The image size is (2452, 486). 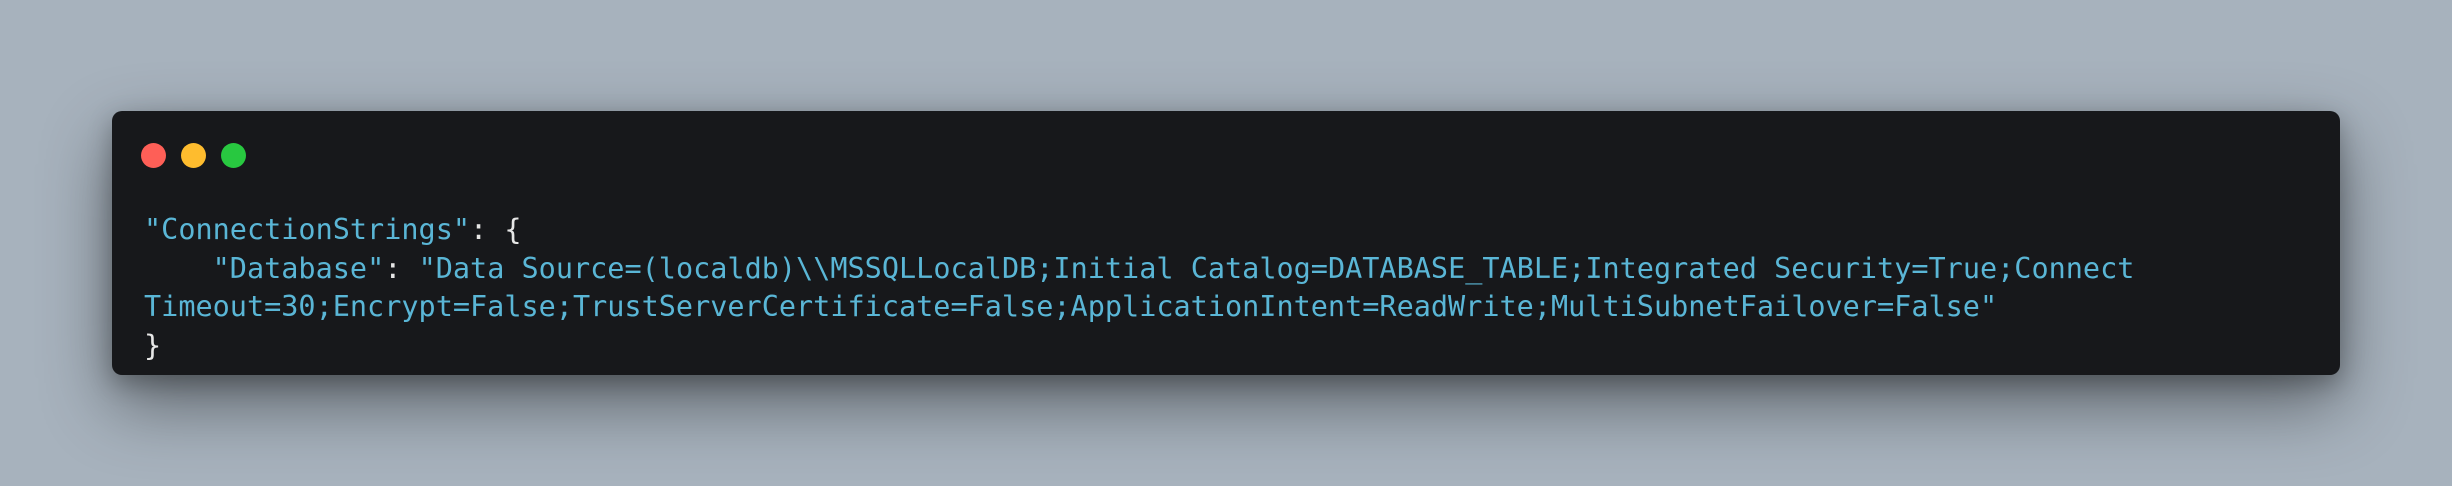 I want to click on window-controls, so click(x=193, y=155).